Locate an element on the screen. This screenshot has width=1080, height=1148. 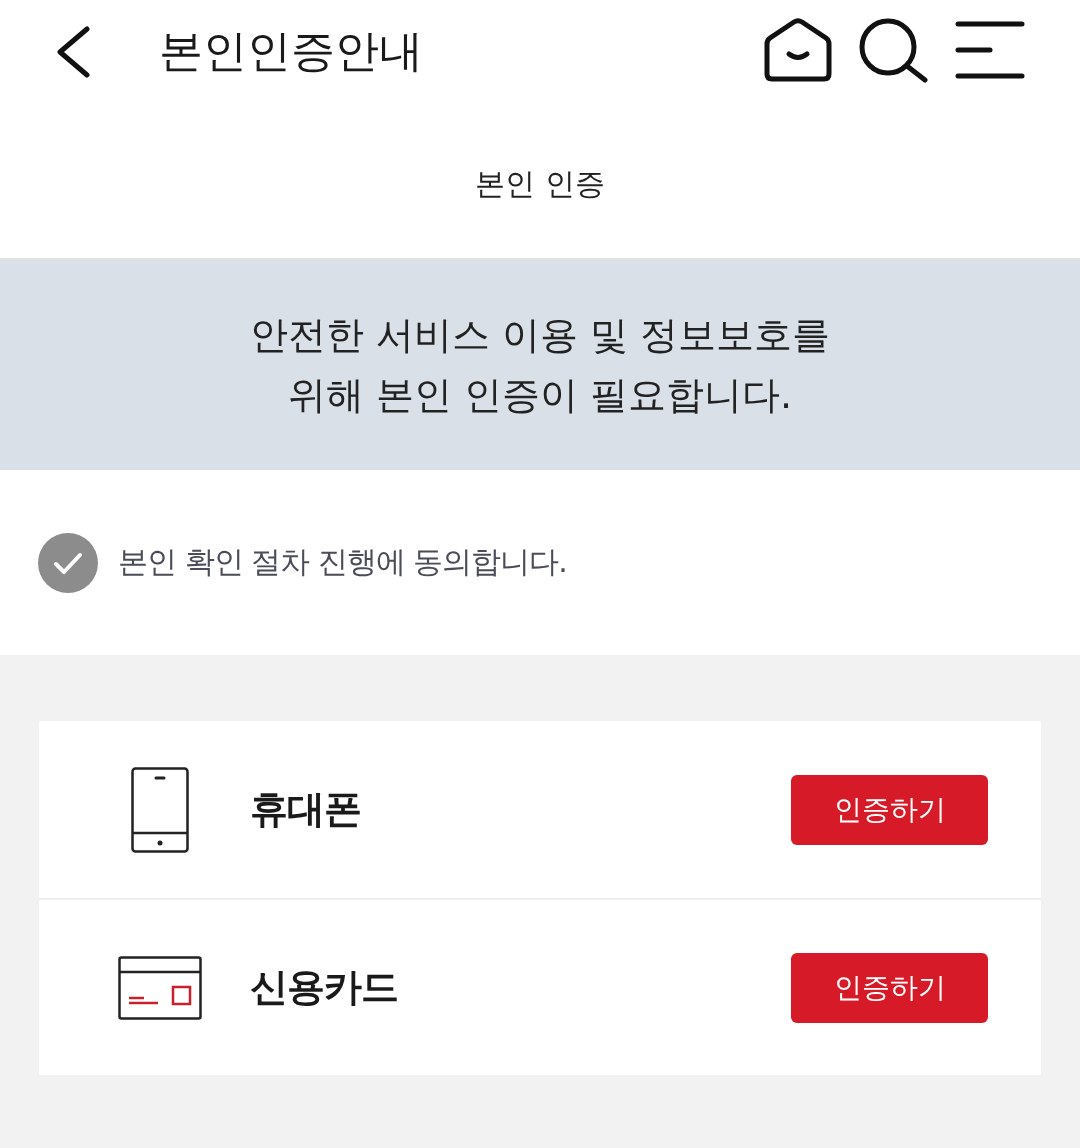
page-title: 본인인증안내 is located at coordinates (291, 50).